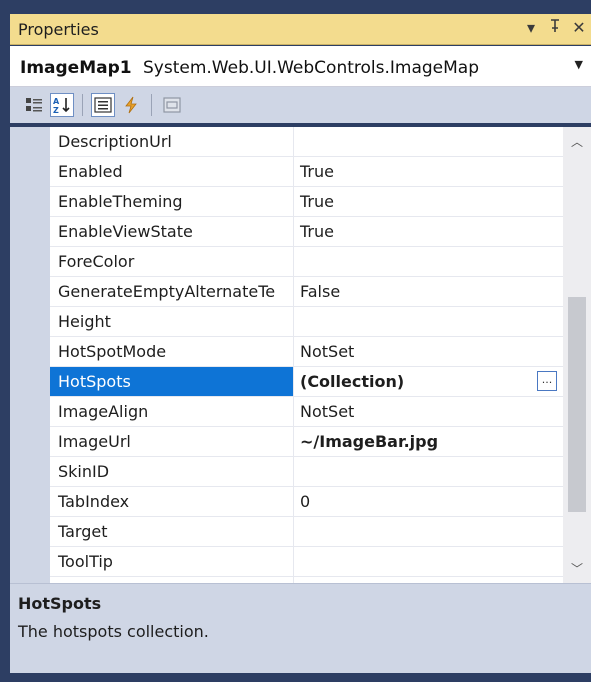 The image size is (591, 682). I want to click on property-row: Target, so click(306, 532).